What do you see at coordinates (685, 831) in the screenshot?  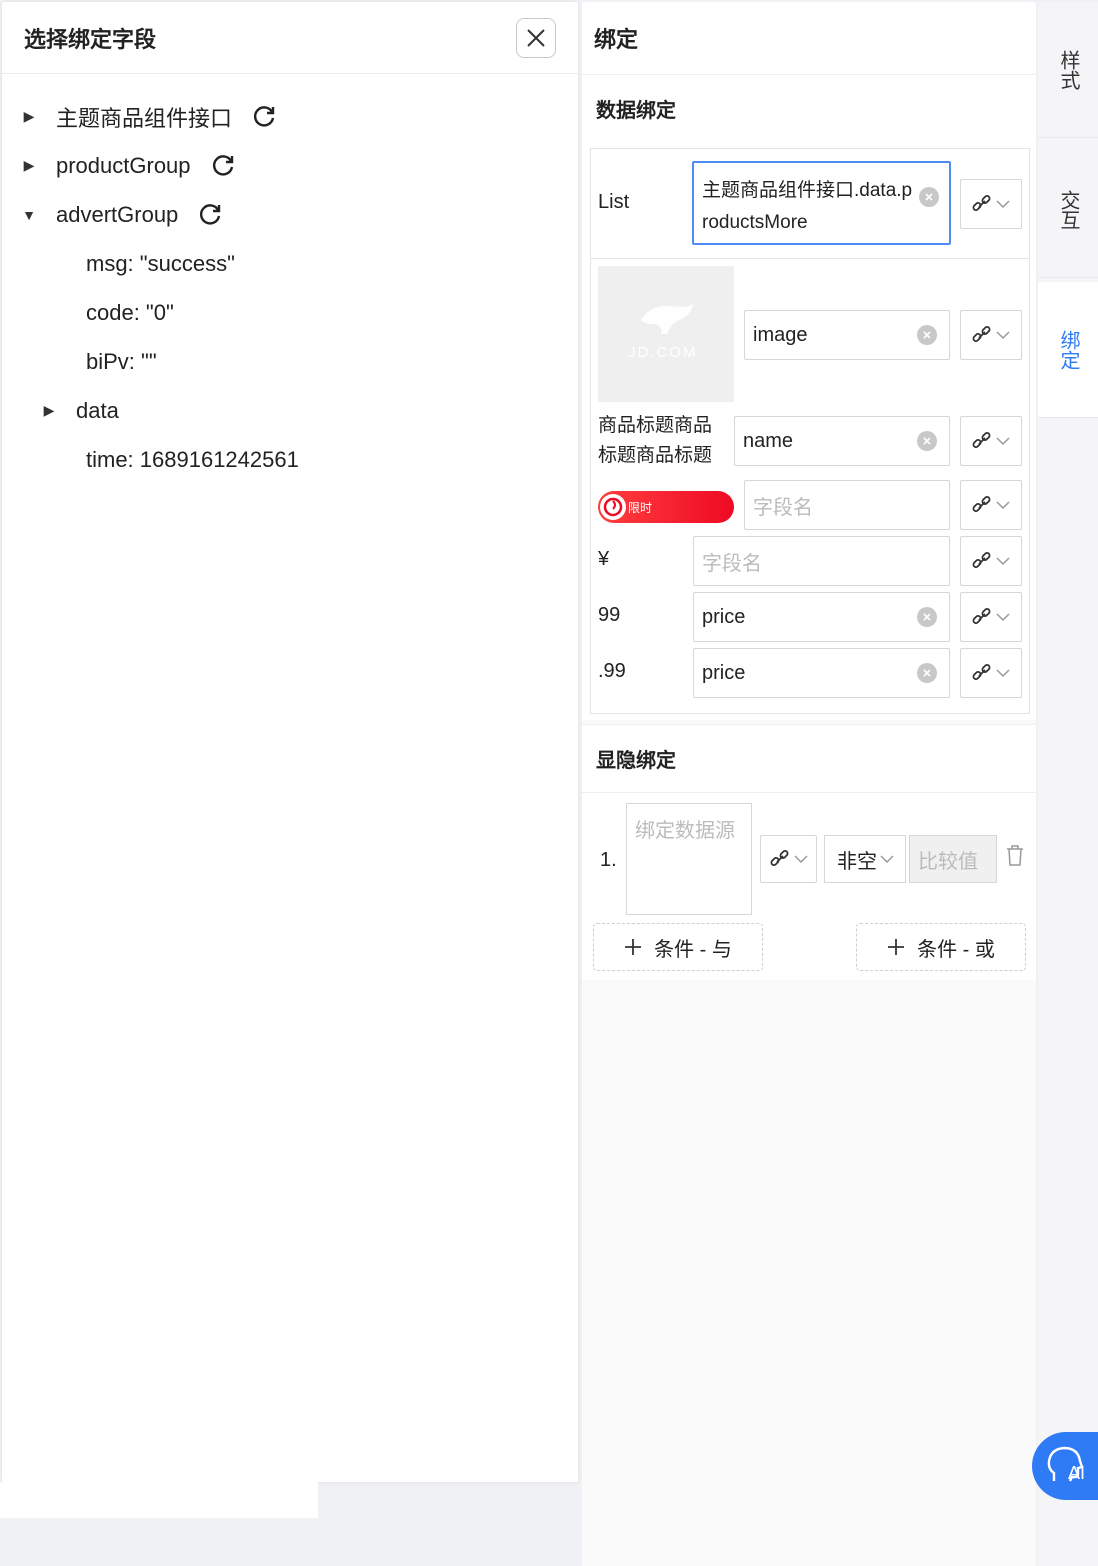 I see `condition-source-placeholder: 绑定数据源` at bounding box center [685, 831].